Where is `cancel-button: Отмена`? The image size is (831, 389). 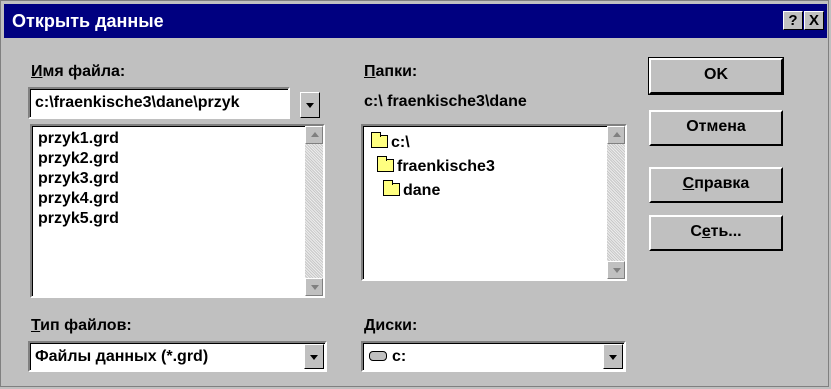 cancel-button: Отмена is located at coordinates (716, 128).